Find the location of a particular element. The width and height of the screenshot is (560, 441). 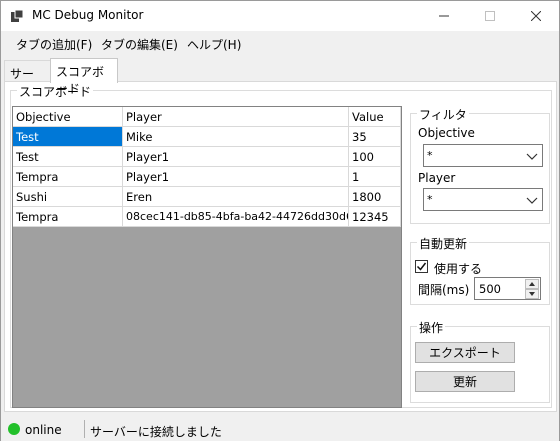

cell-player: 08cec141-db85-4bfa-ba42-44726dd30d61 is located at coordinates (236, 217).